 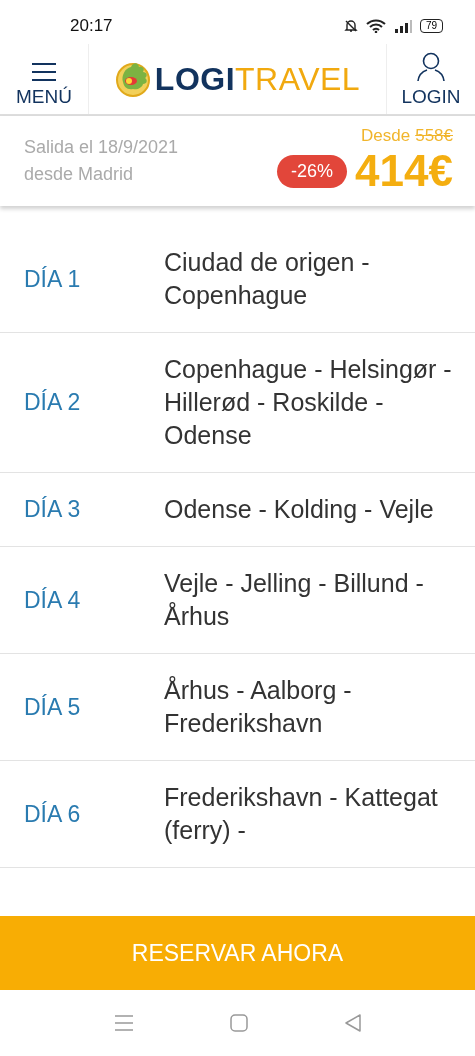 I want to click on day-route: Vejle - Jelling - Billund - Århus, so click(x=294, y=600).